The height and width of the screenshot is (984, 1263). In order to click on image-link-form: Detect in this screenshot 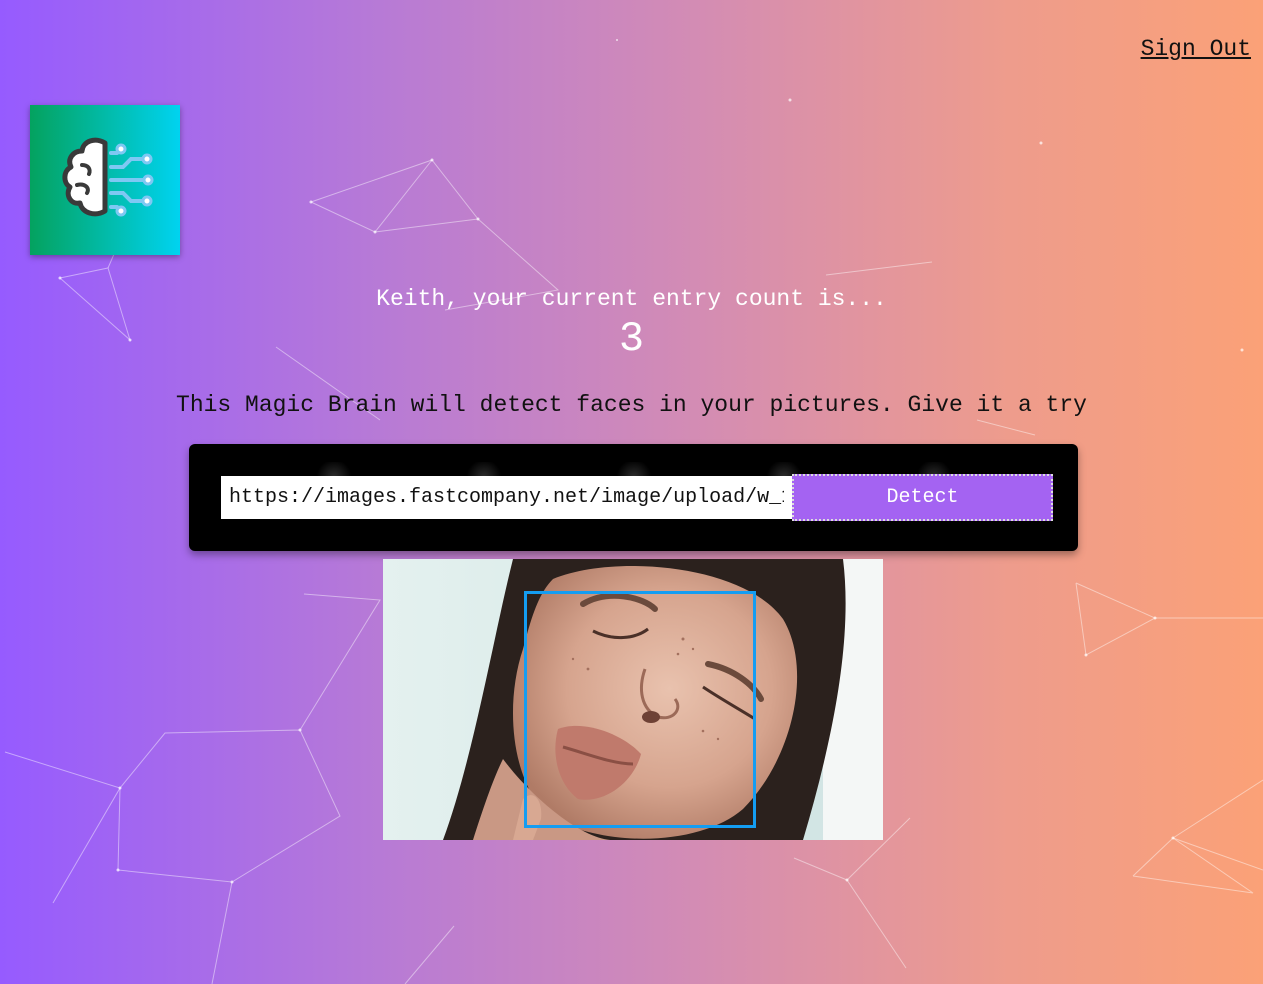, I will do `click(633, 497)`.